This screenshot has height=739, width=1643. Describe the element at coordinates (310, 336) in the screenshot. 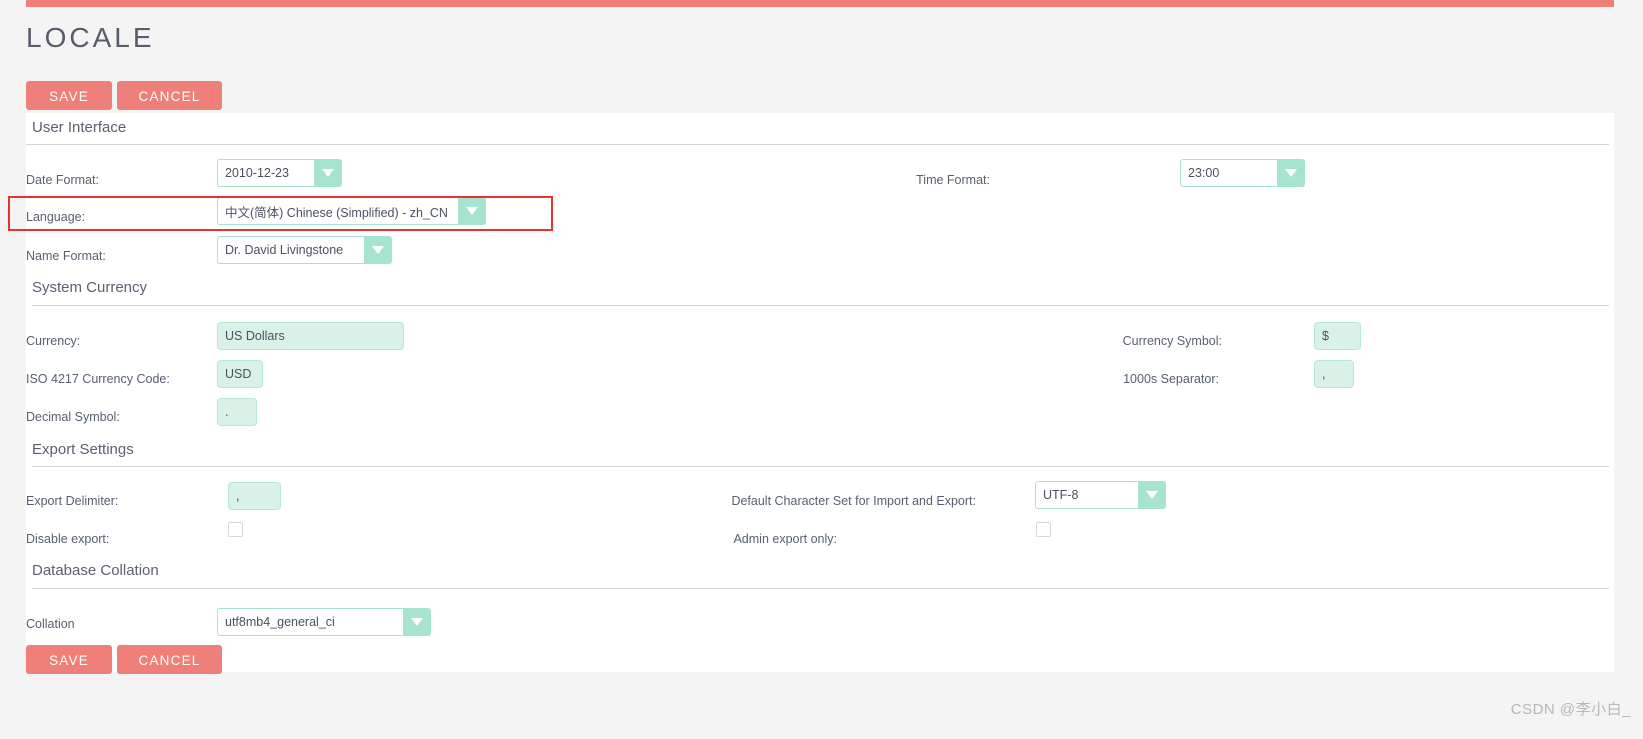

I see `currency-input: US Dollars` at that location.